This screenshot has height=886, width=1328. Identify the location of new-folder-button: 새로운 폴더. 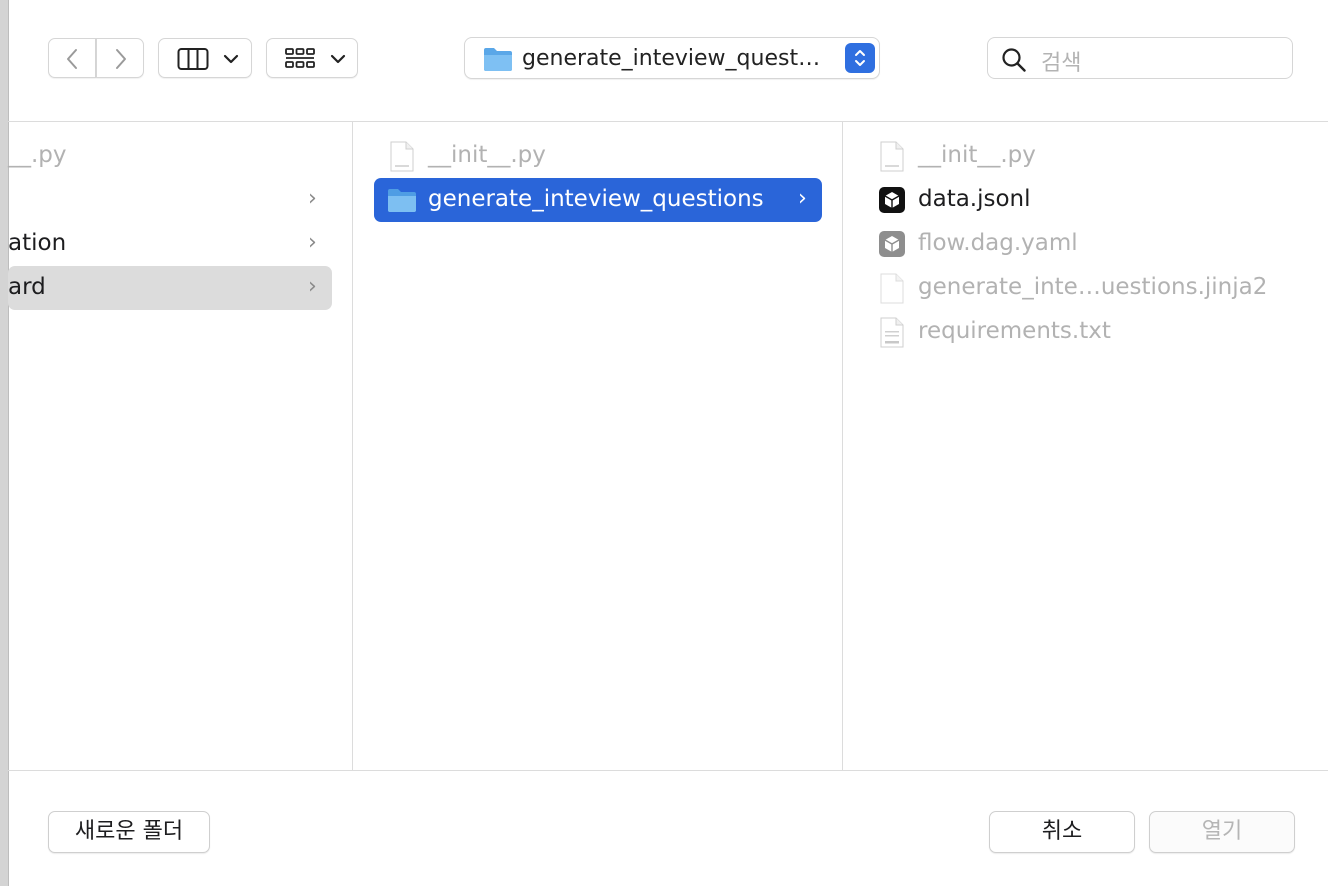
(129, 832).